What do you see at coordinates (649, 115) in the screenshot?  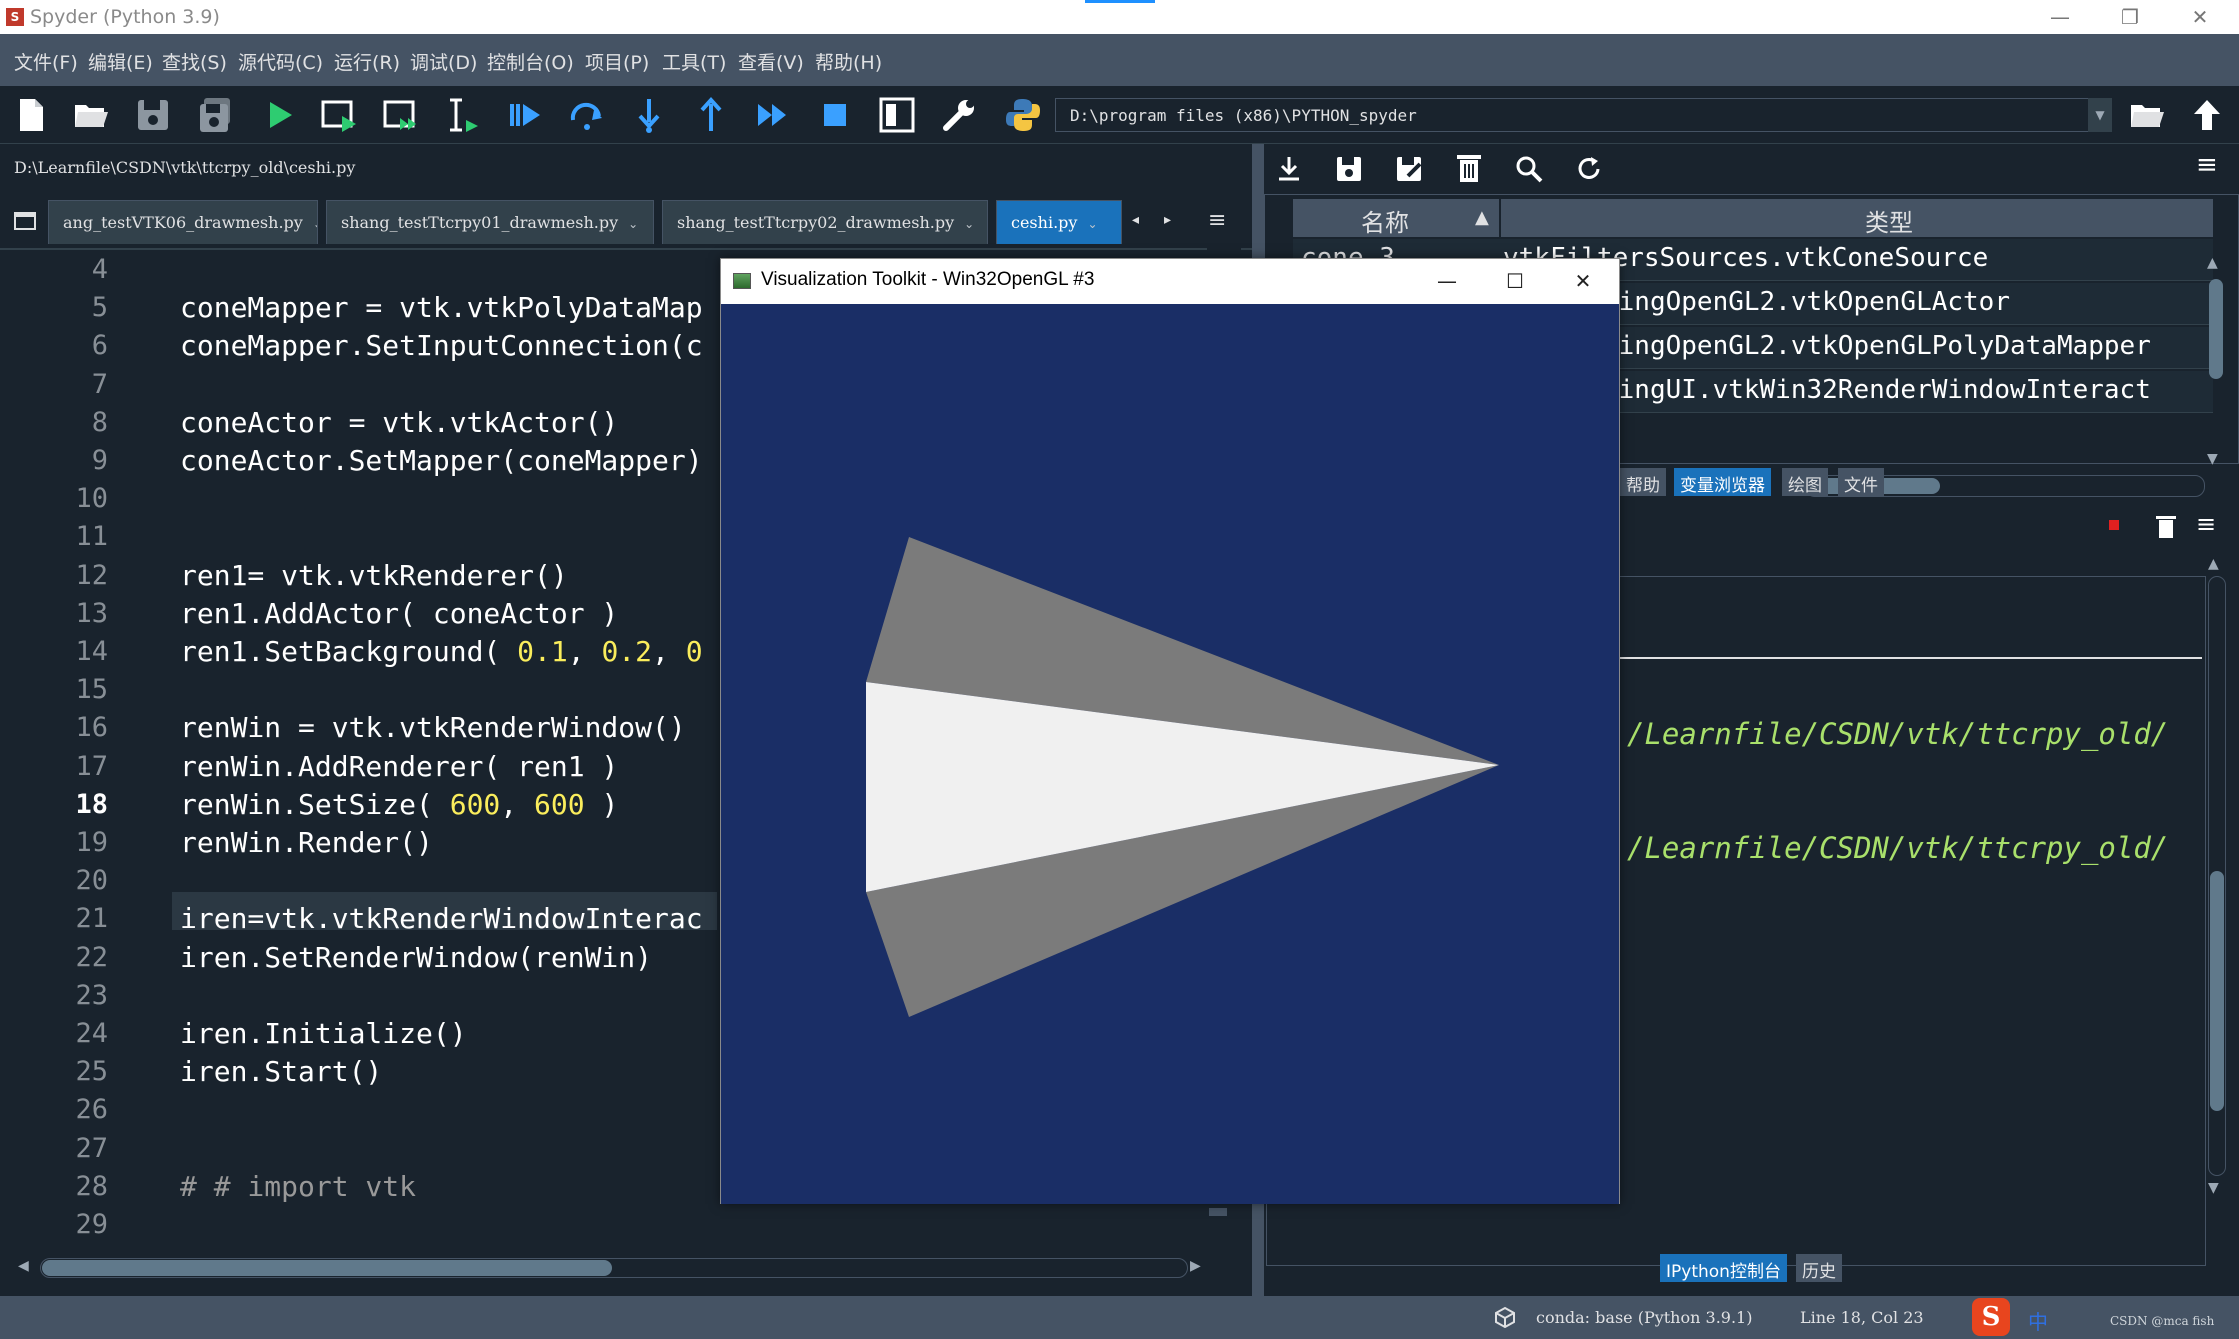 I see `step-into-icon` at bounding box center [649, 115].